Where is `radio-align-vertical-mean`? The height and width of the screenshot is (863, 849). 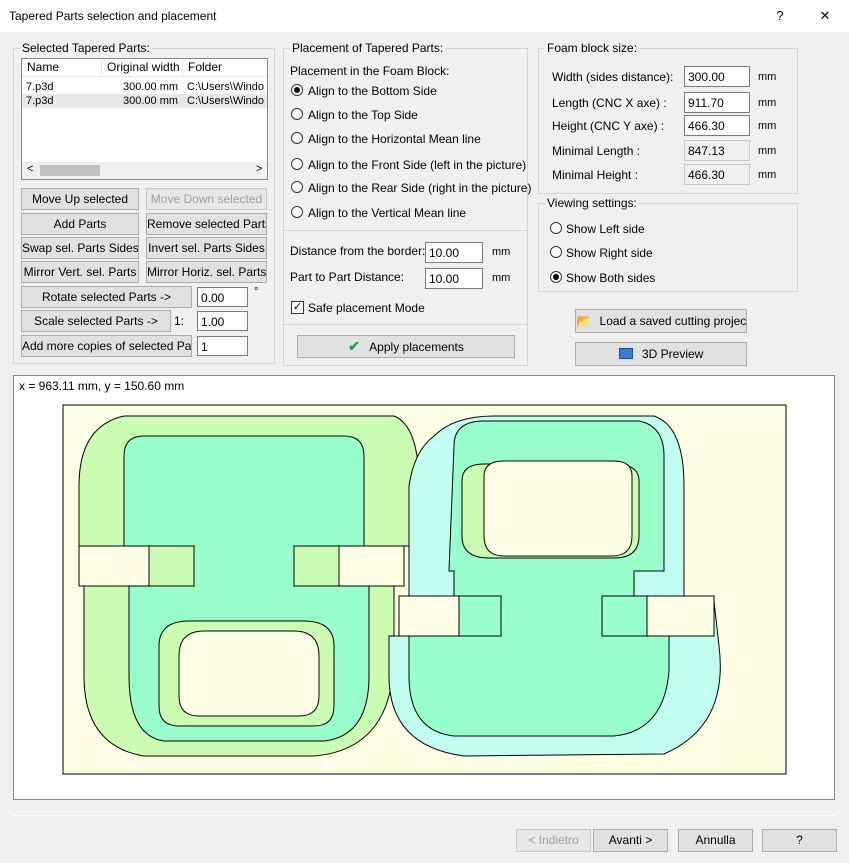
radio-align-vertical-mean is located at coordinates (297, 212).